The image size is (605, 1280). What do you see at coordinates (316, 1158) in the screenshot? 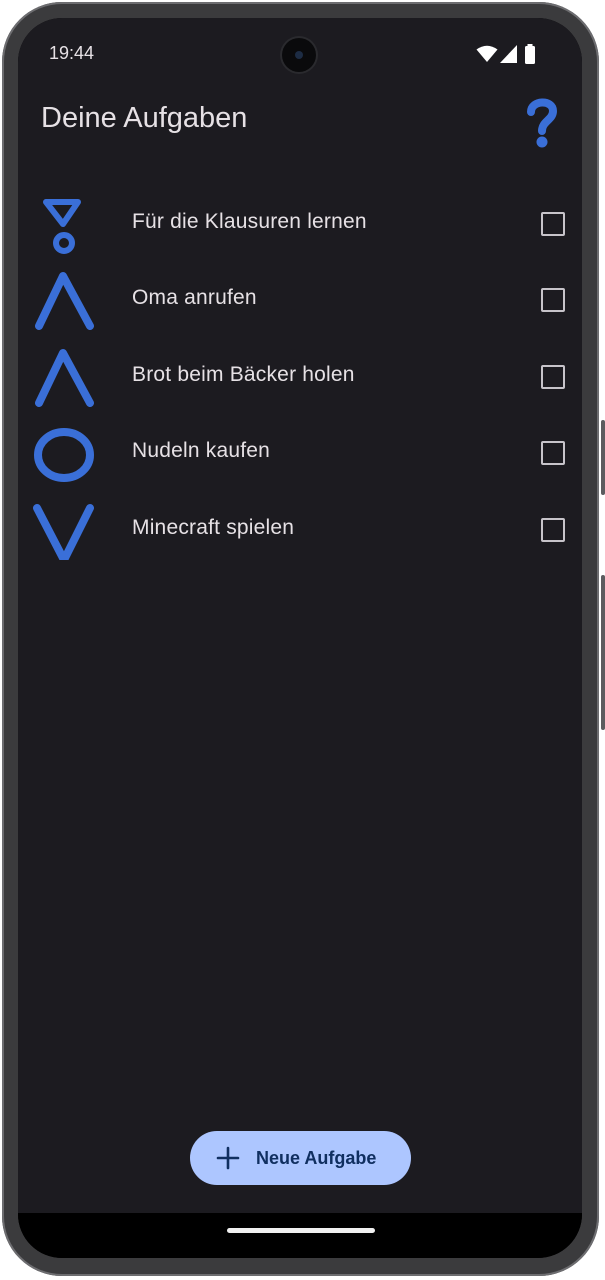
I see `new-task-label: Neue Aufgabe` at bounding box center [316, 1158].